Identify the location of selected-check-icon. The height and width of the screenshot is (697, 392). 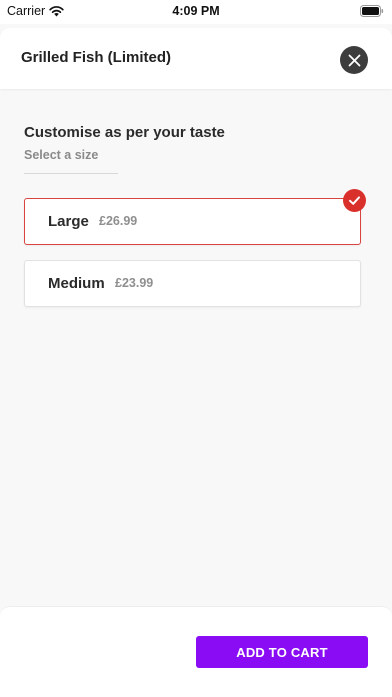
(354, 200).